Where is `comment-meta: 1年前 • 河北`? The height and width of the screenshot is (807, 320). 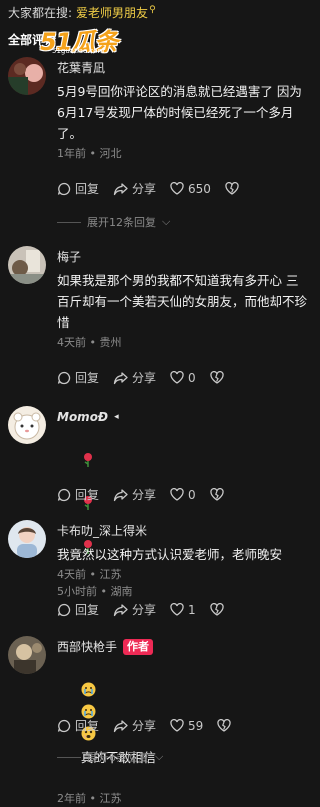 comment-meta: 1年前 • 河北 is located at coordinates (89, 153).